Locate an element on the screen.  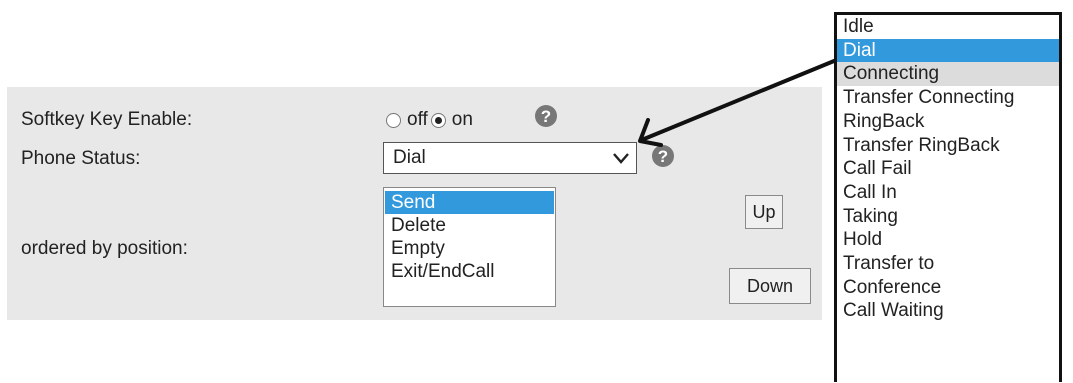
dropdown-option: Call In is located at coordinates (948, 193).